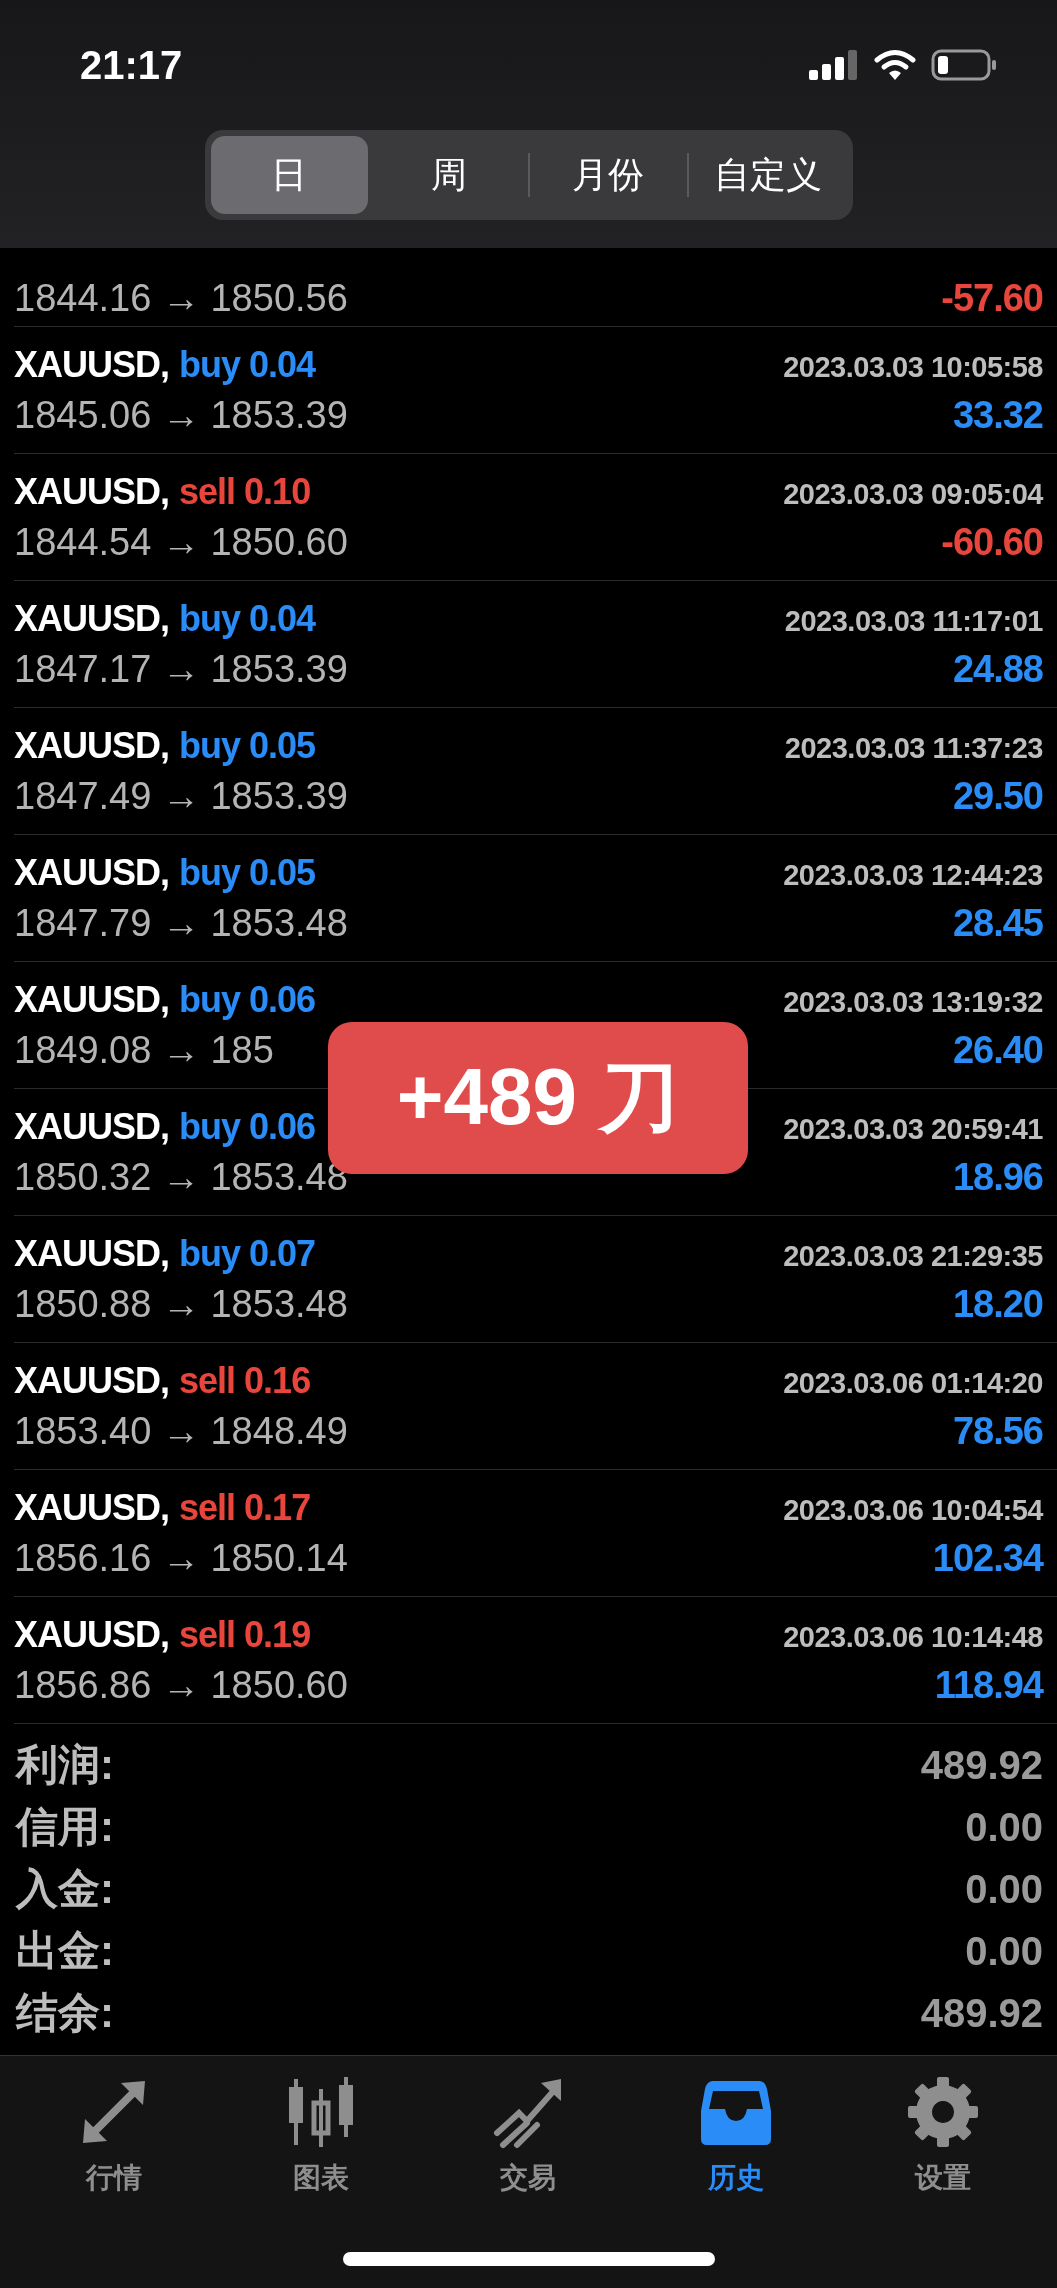  What do you see at coordinates (65, 2013) in the screenshot?
I see `summary-label: 结余:` at bounding box center [65, 2013].